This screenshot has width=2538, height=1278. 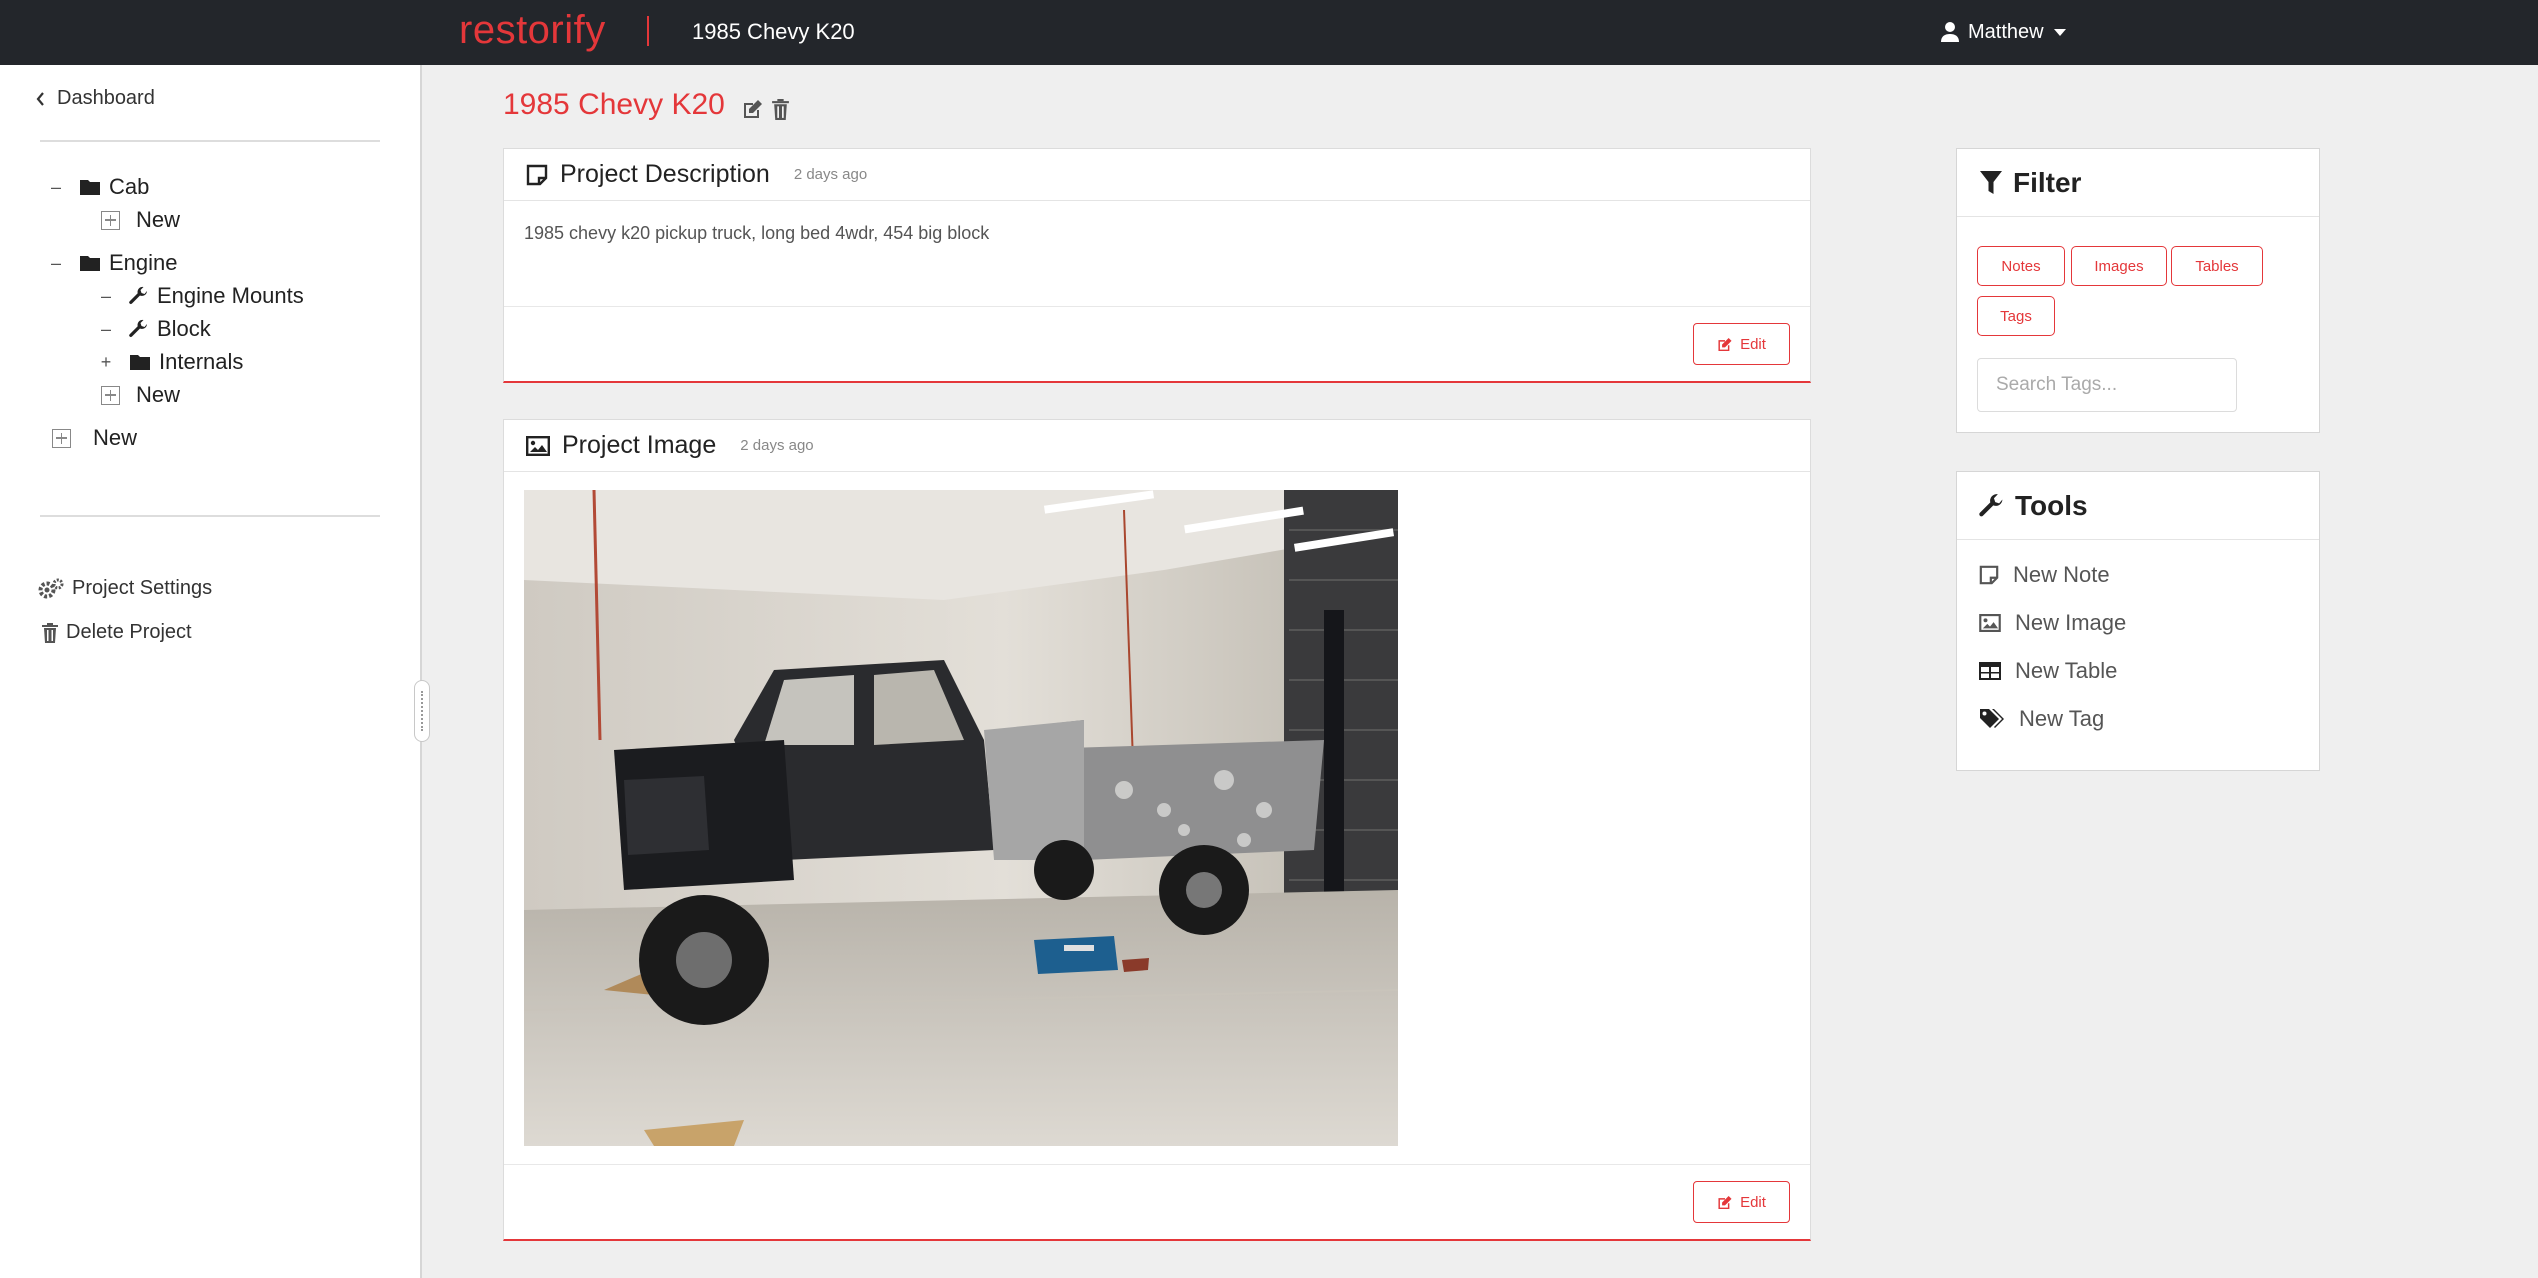 I want to click on tree-item-block: – Block, so click(x=153, y=329).